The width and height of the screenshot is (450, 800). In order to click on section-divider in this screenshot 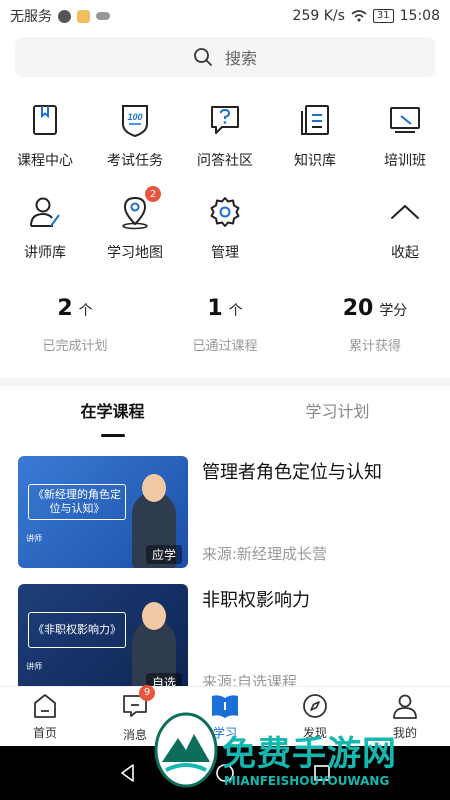, I will do `click(225, 382)`.